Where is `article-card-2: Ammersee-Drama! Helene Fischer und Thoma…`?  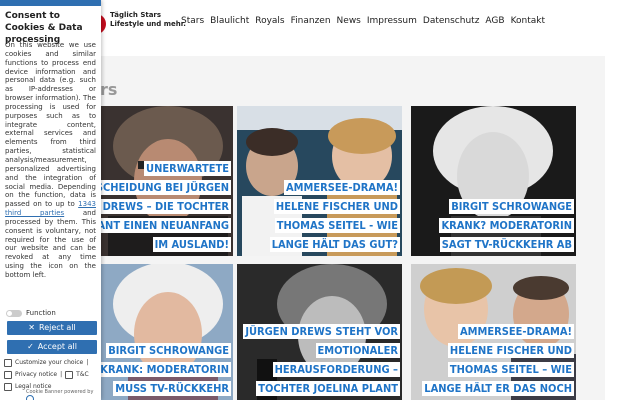
article-card-2: Ammersee-Drama! Helene Fischer und Thoma… is located at coordinates (319, 181).